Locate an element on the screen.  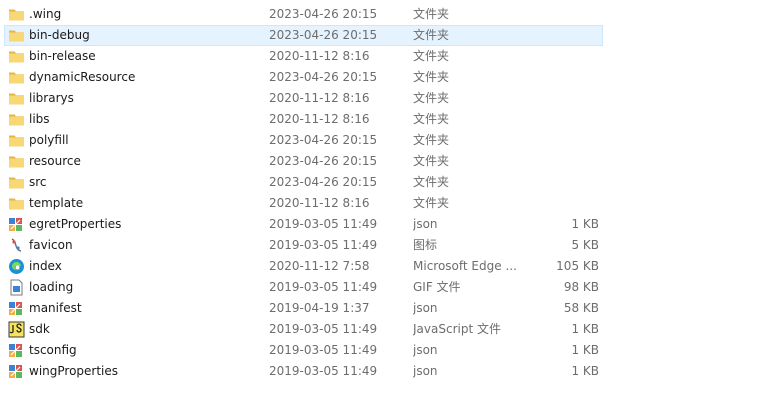
file-type: GIF 文件 is located at coordinates (437, 287).